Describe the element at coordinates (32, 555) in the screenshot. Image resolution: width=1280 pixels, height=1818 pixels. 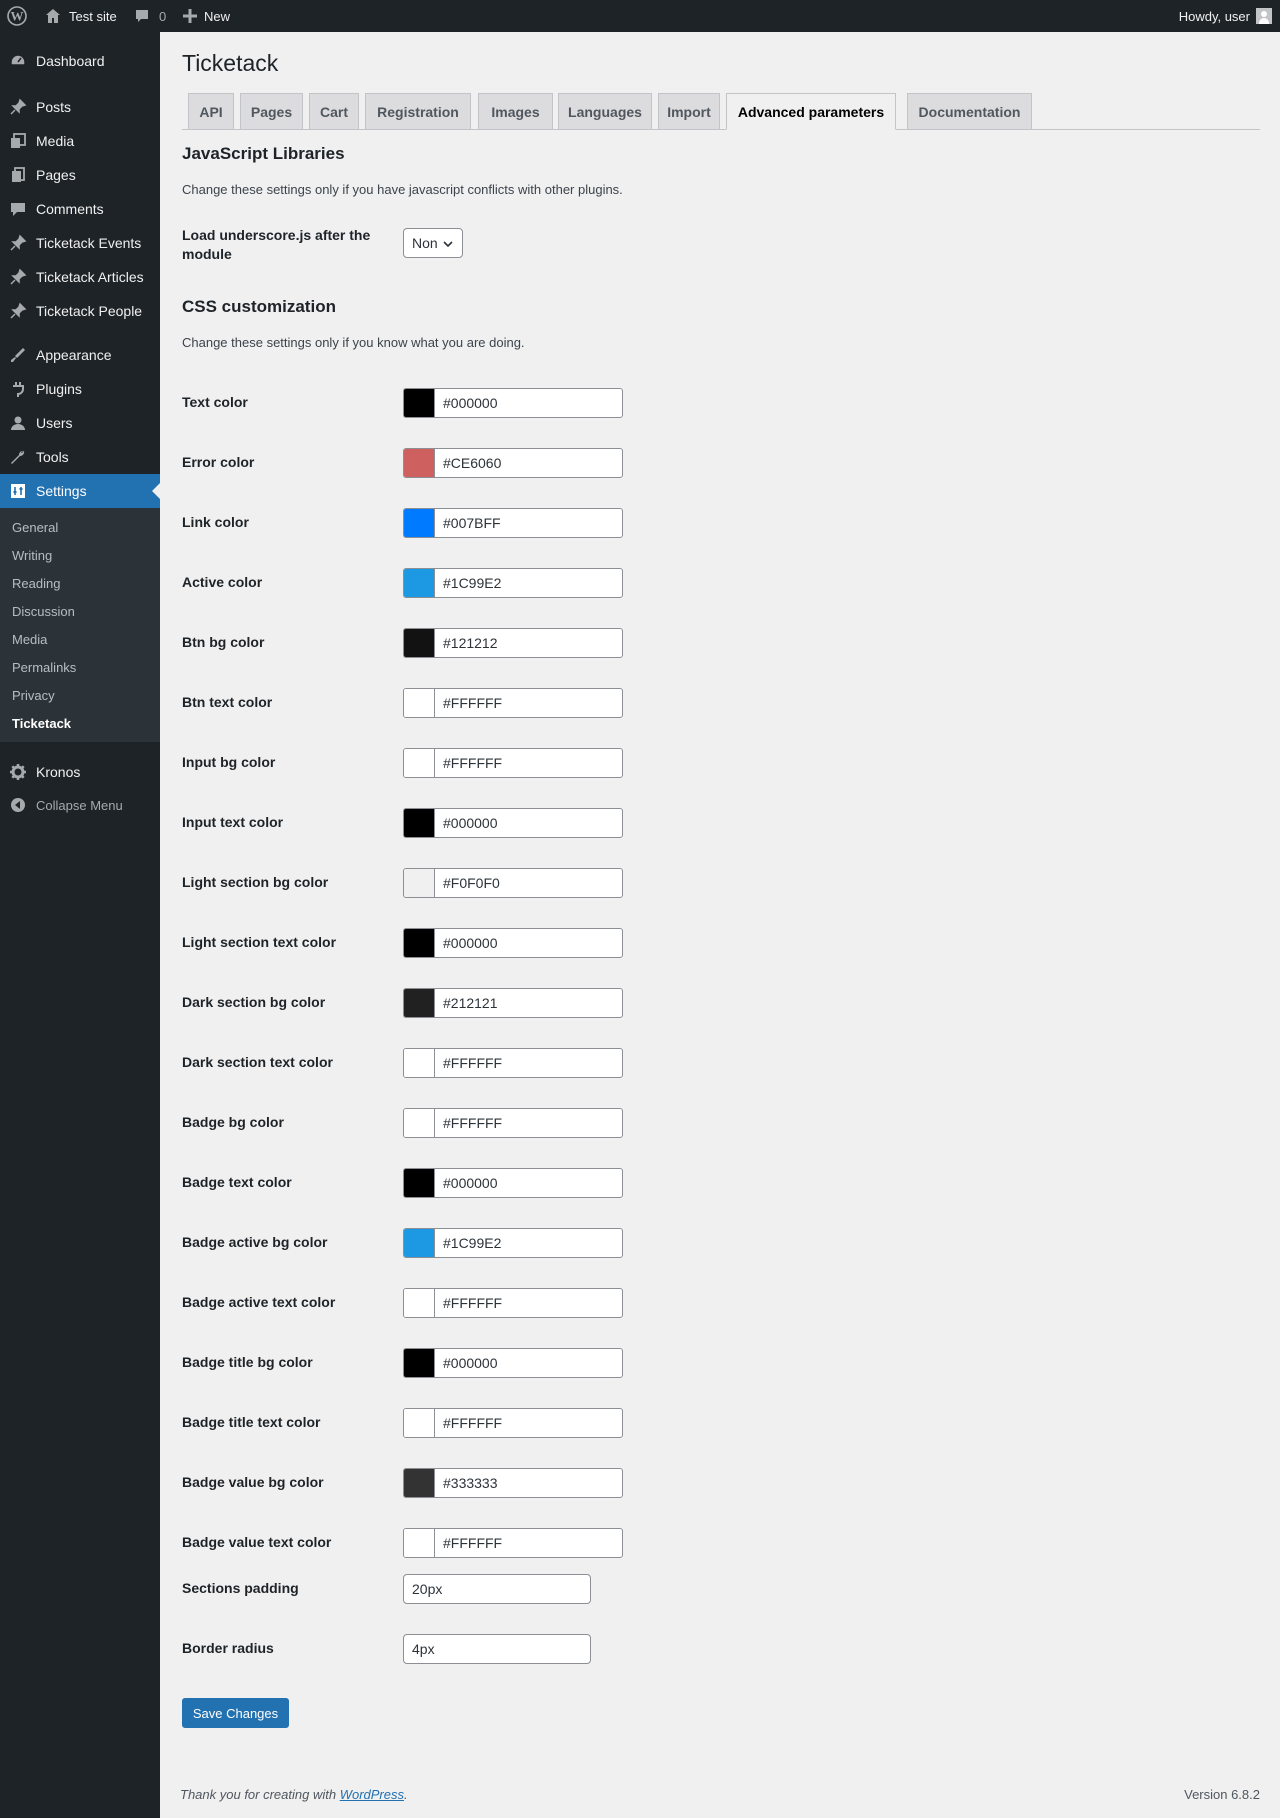
I see `submenu-item-writing: Writing` at that location.